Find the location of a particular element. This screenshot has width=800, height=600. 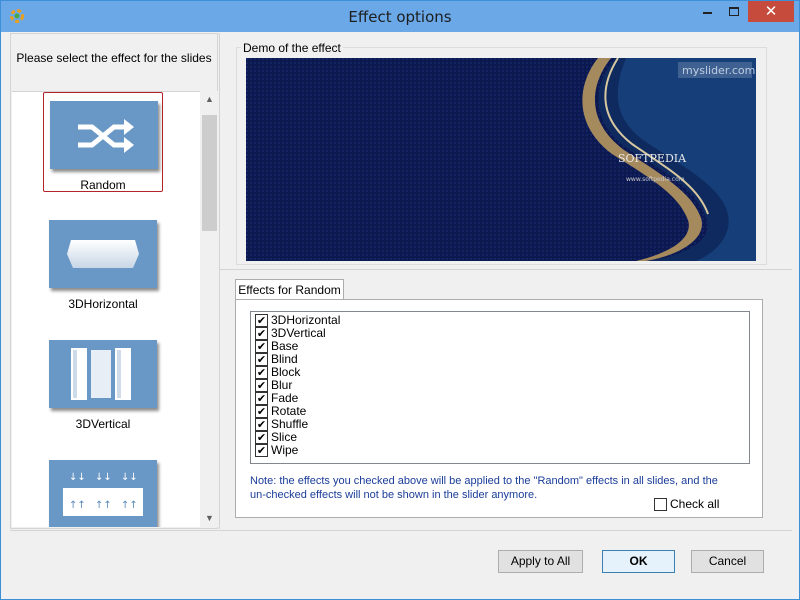

check-all-label: Check all is located at coordinates (695, 504).